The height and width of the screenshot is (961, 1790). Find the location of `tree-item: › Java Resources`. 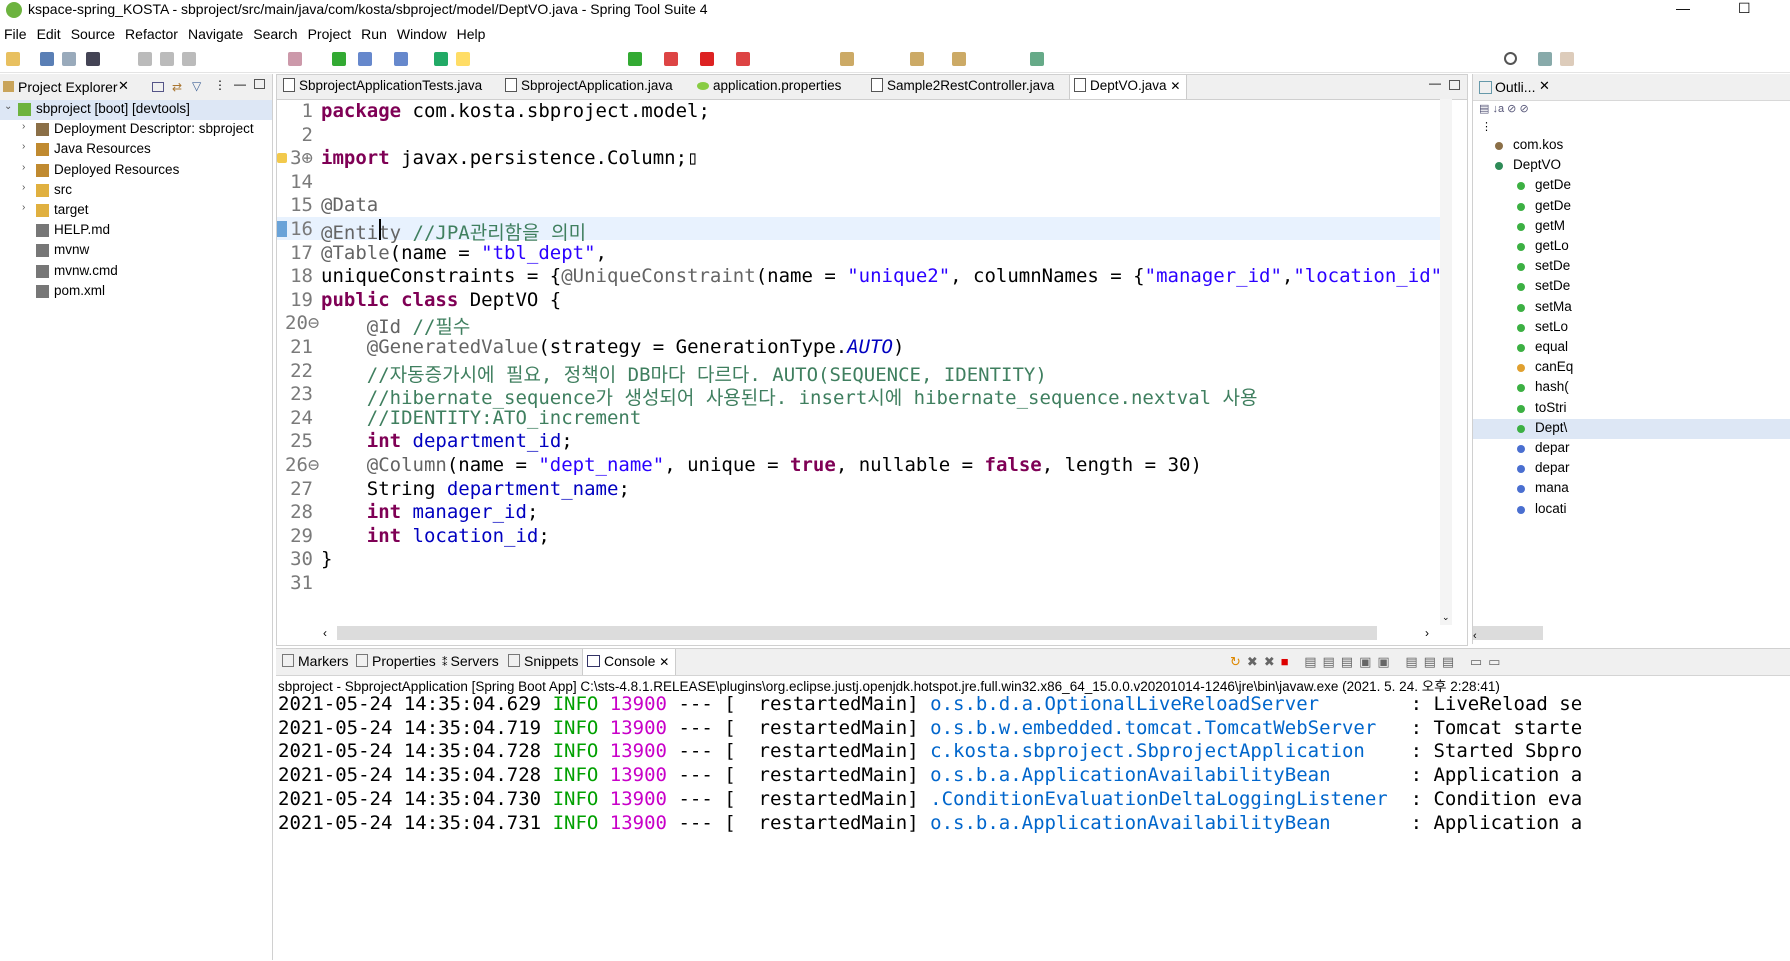

tree-item: › Java Resources is located at coordinates (136, 150).